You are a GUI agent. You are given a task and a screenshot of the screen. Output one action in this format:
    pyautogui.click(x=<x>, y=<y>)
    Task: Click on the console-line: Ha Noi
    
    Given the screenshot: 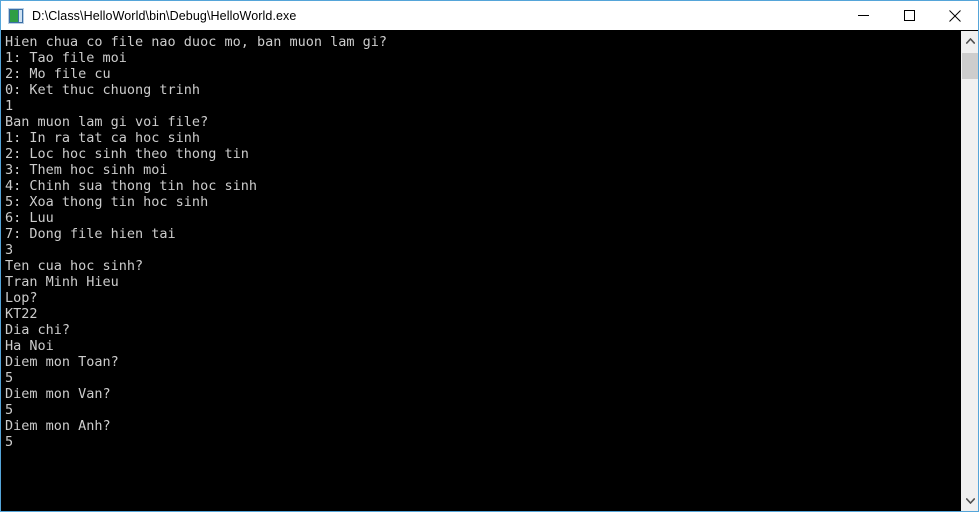 What is the action you would take?
    pyautogui.click(x=29, y=346)
    